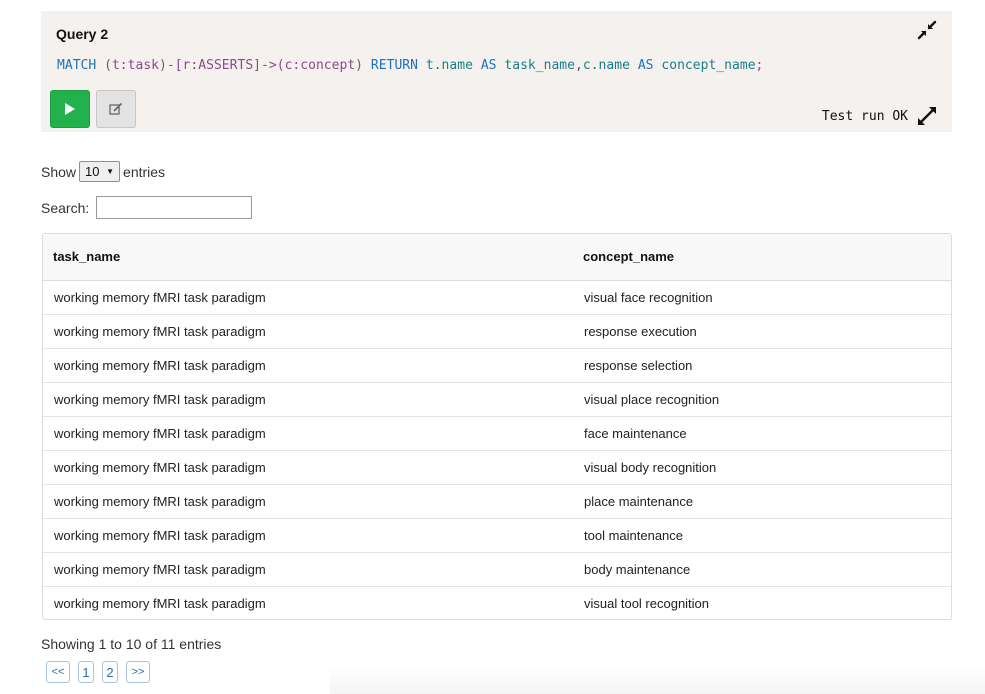 Image resolution: width=985 pixels, height=694 pixels. Describe the element at coordinates (86, 672) in the screenshot. I see `page-1-button: 1` at that location.